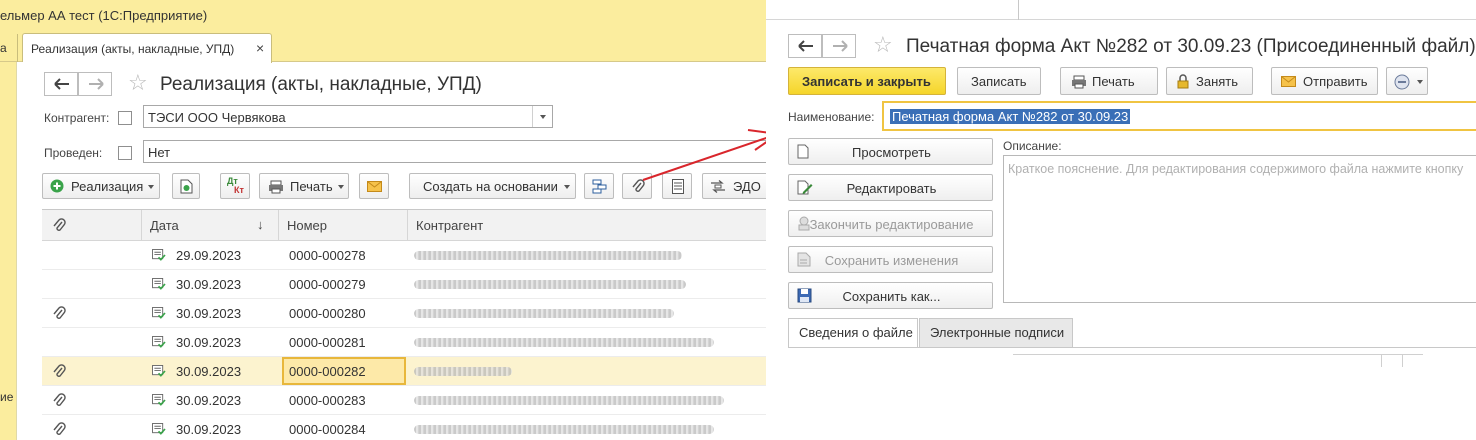  I want to click on tab-content-field, so click(1218, 360).